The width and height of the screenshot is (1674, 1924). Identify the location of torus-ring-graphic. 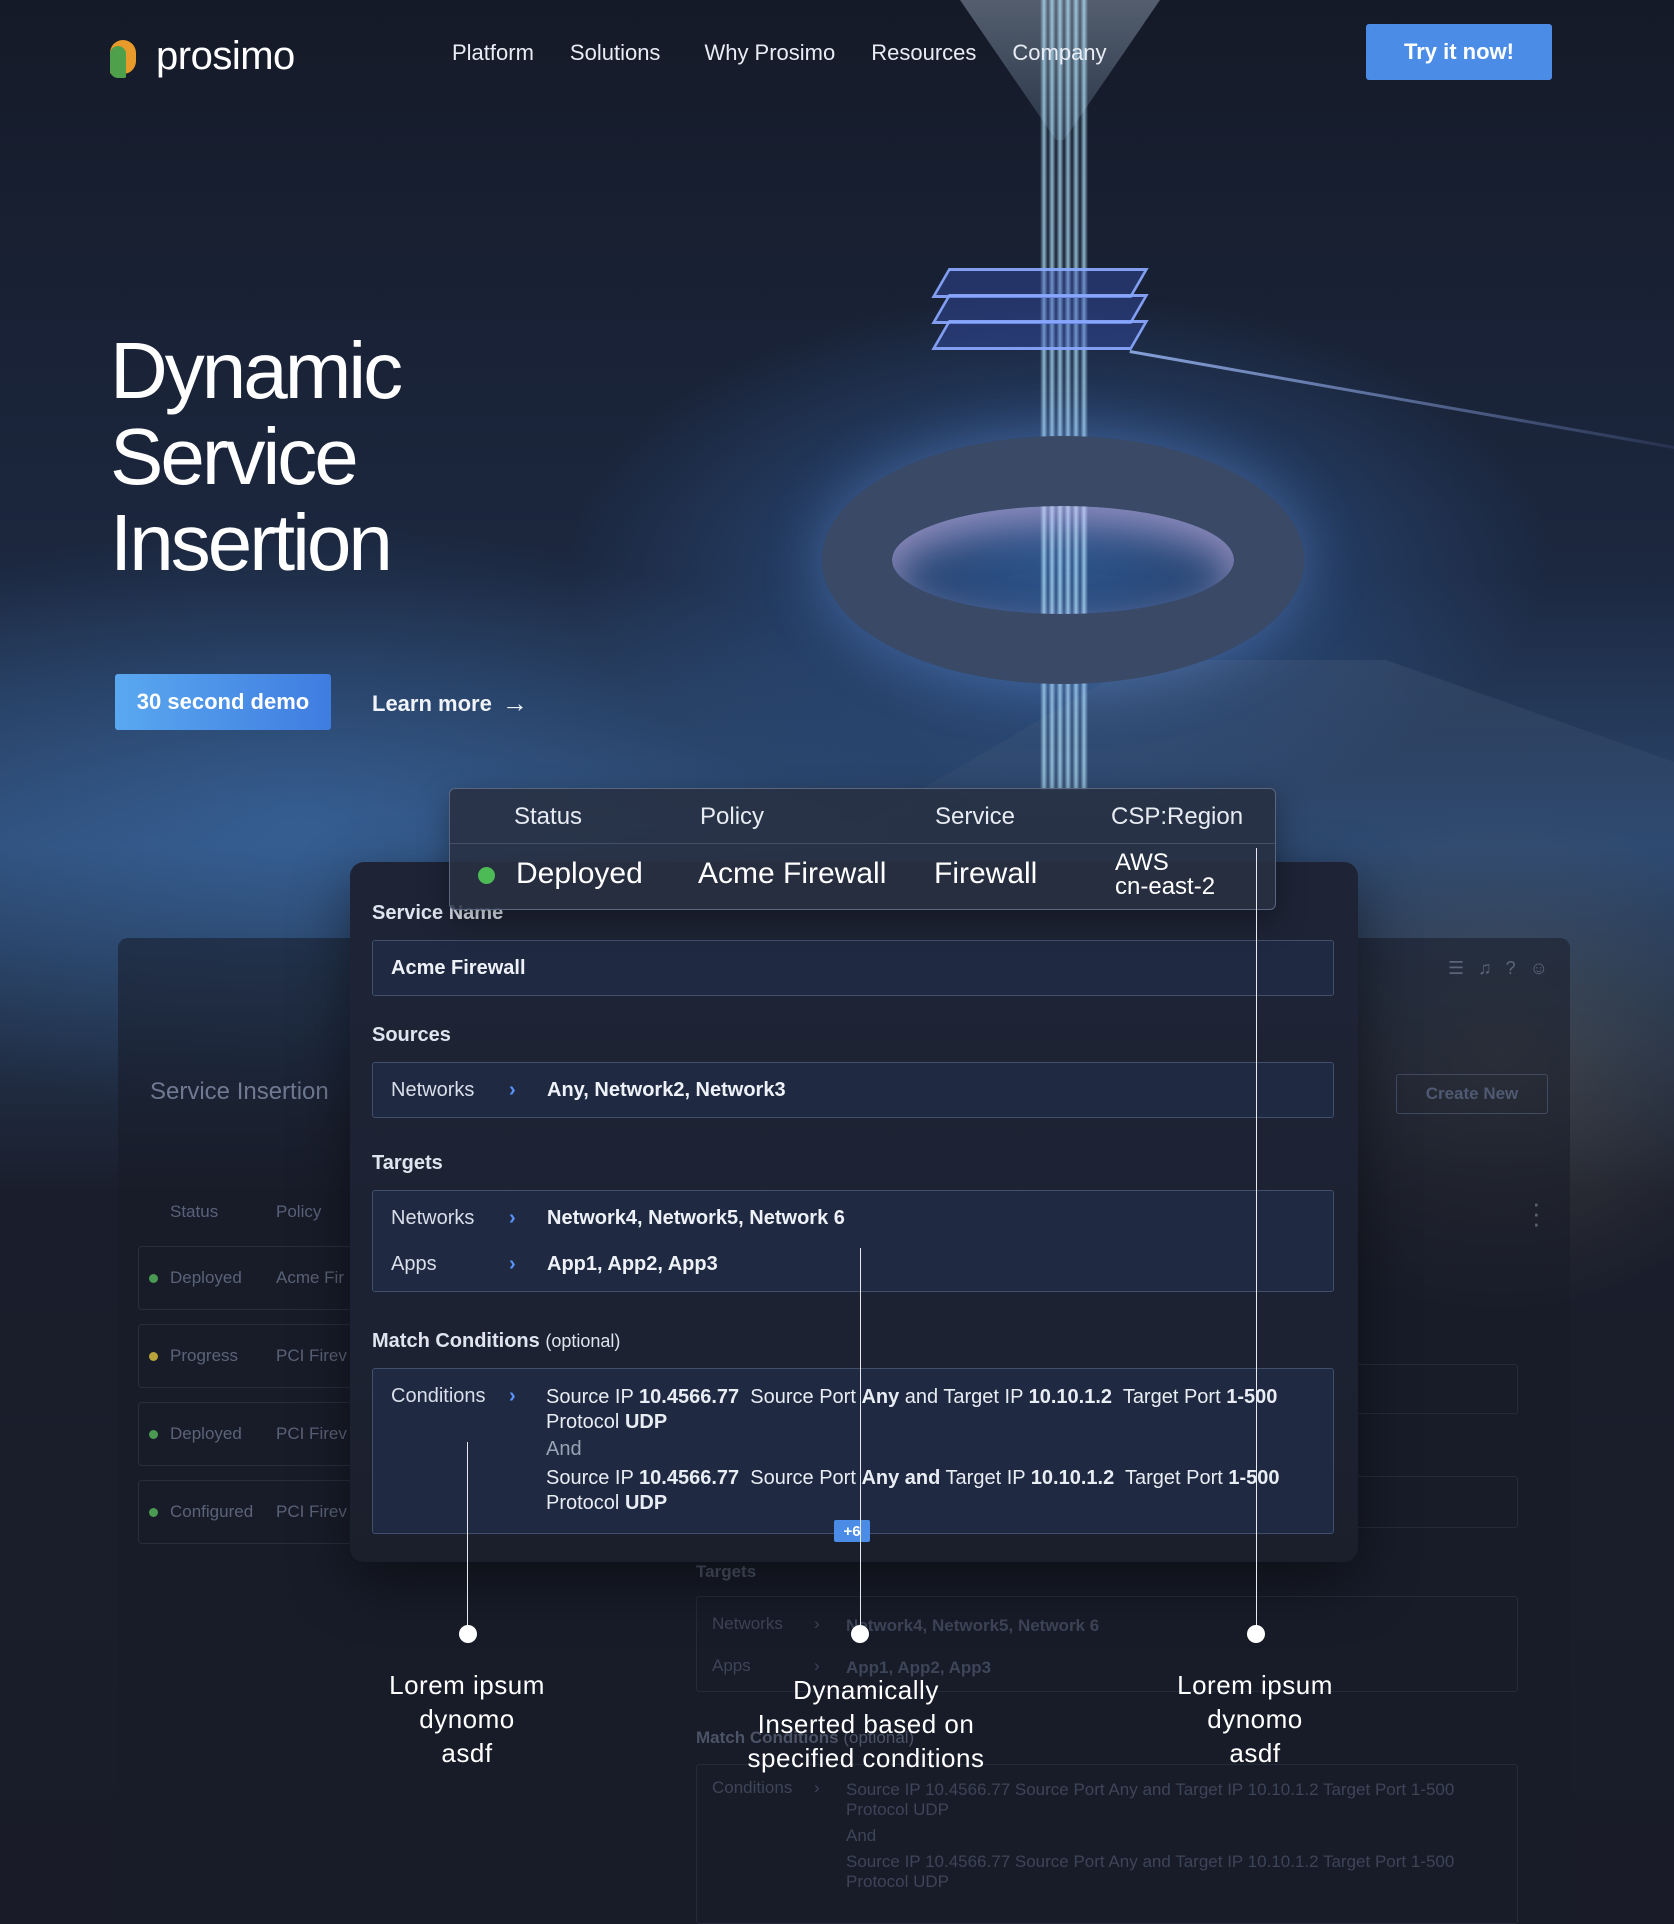
(1063, 560).